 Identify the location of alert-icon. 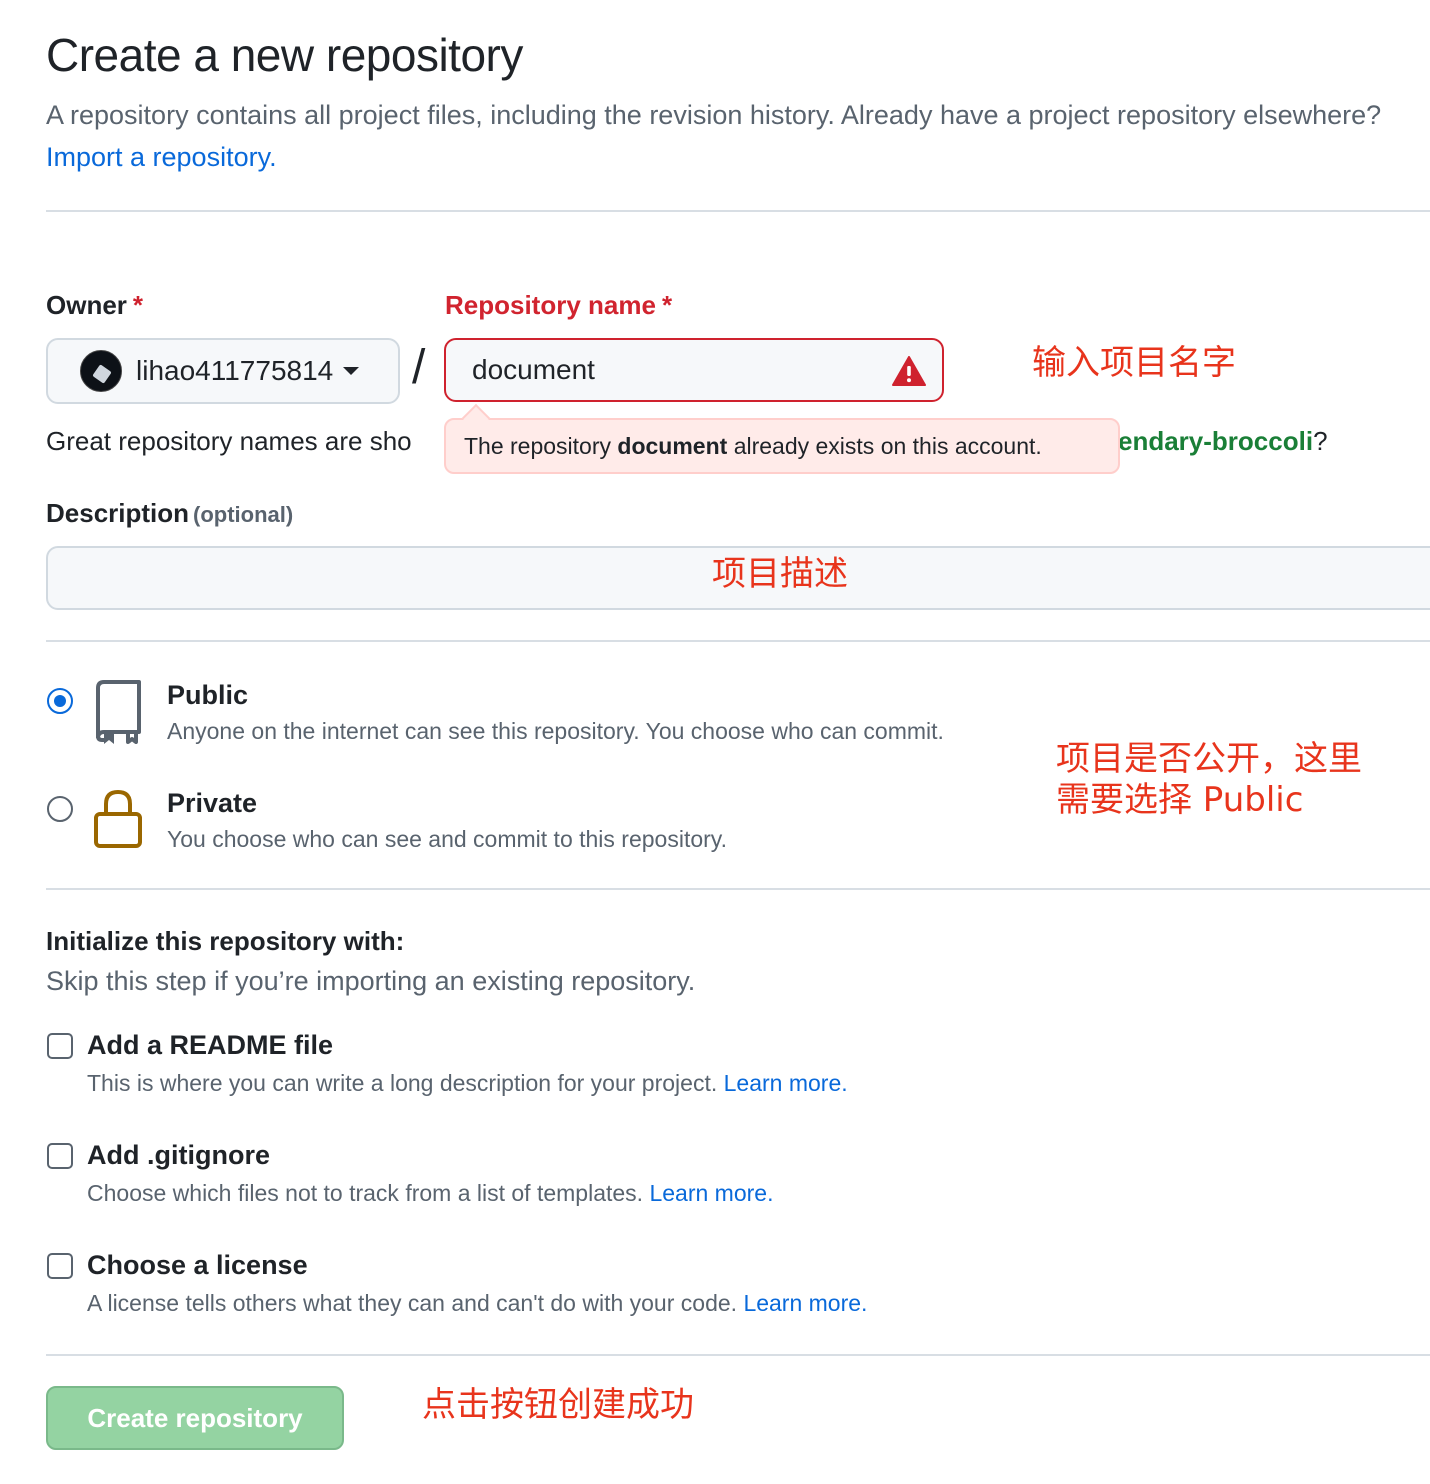
(909, 371).